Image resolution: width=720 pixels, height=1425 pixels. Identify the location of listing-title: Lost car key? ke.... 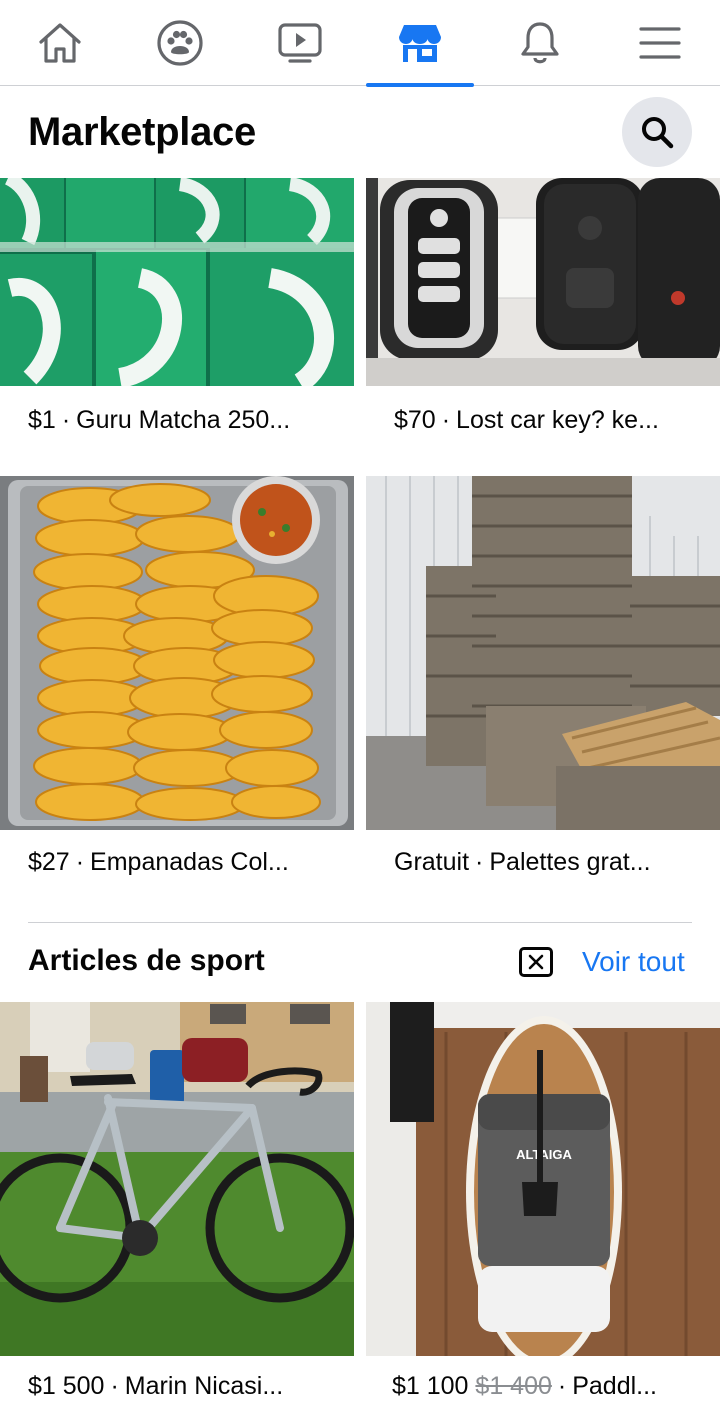
(557, 420).